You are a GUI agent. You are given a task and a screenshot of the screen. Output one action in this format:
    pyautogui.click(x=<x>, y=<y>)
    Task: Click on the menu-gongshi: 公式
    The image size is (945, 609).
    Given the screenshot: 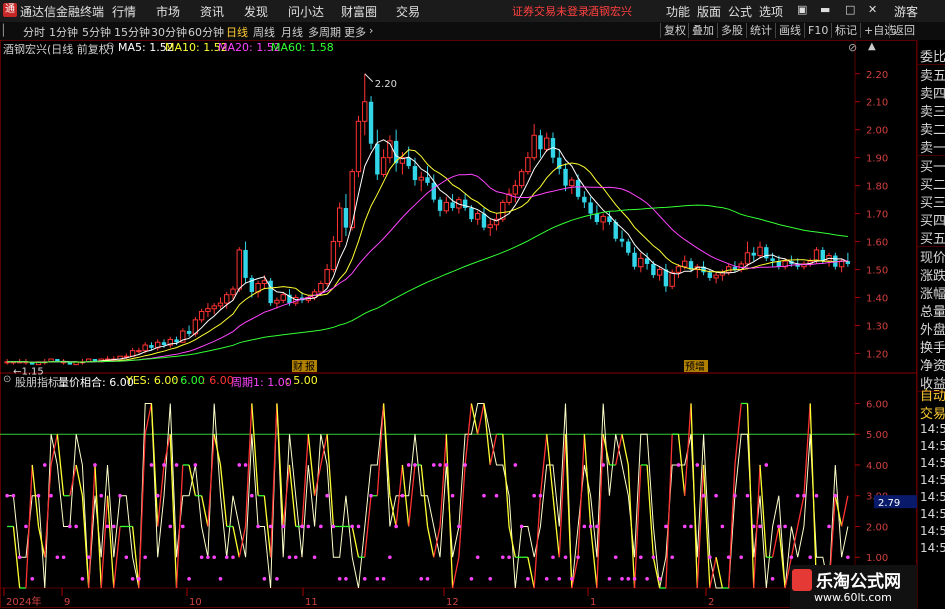 What is the action you would take?
    pyautogui.click(x=740, y=11)
    